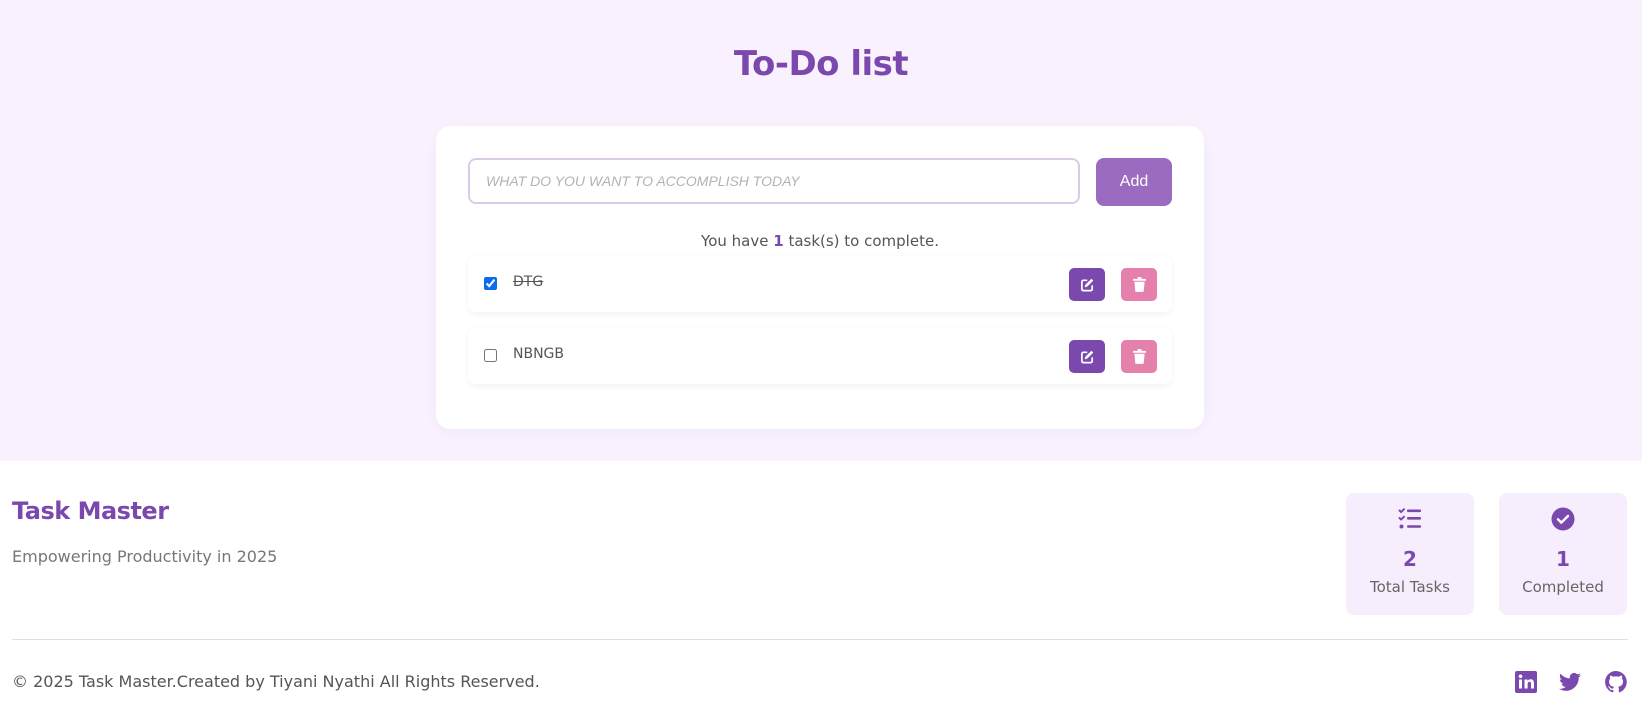 Image resolution: width=1642 pixels, height=718 pixels. What do you see at coordinates (778, 241) in the screenshot?
I see `task-count-value: 1` at bounding box center [778, 241].